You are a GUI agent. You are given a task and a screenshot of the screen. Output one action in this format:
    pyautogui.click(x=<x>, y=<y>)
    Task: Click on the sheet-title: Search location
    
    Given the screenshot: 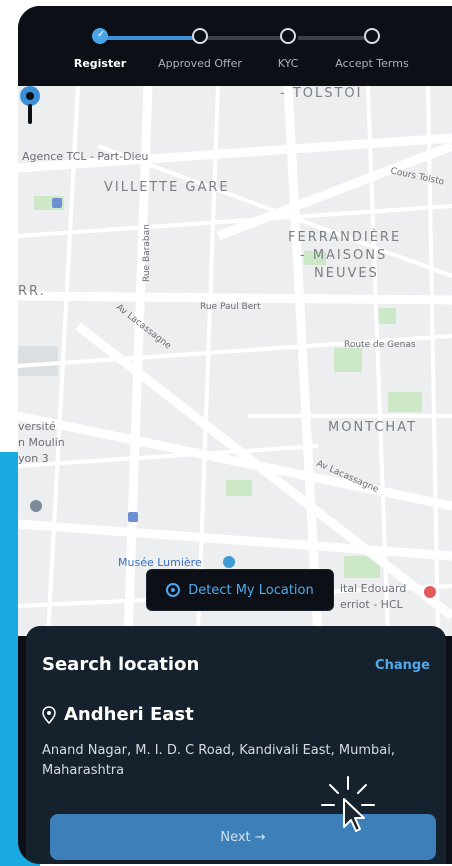 What is the action you would take?
    pyautogui.click(x=121, y=664)
    